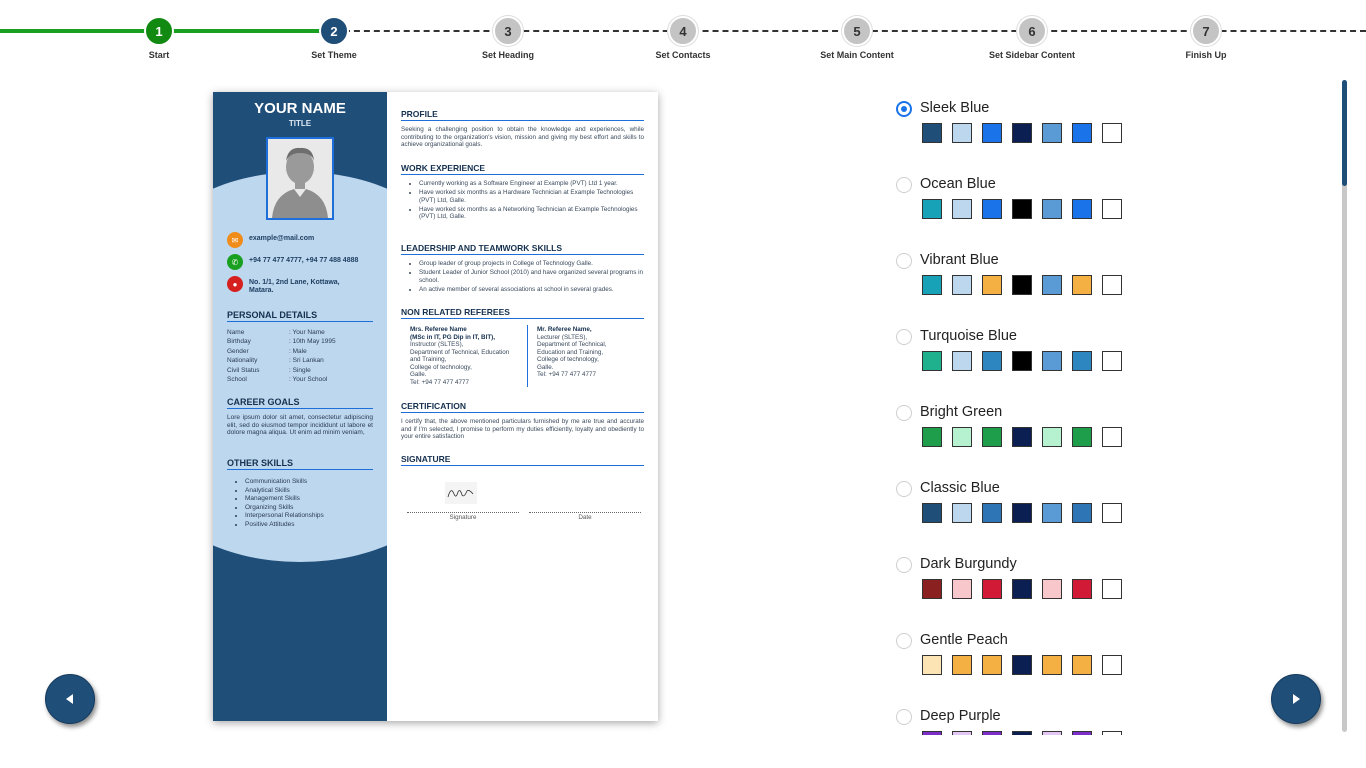 The width and height of the screenshot is (1366, 768). Describe the element at coordinates (235, 284) in the screenshot. I see `location-pin-icon: ●` at that location.